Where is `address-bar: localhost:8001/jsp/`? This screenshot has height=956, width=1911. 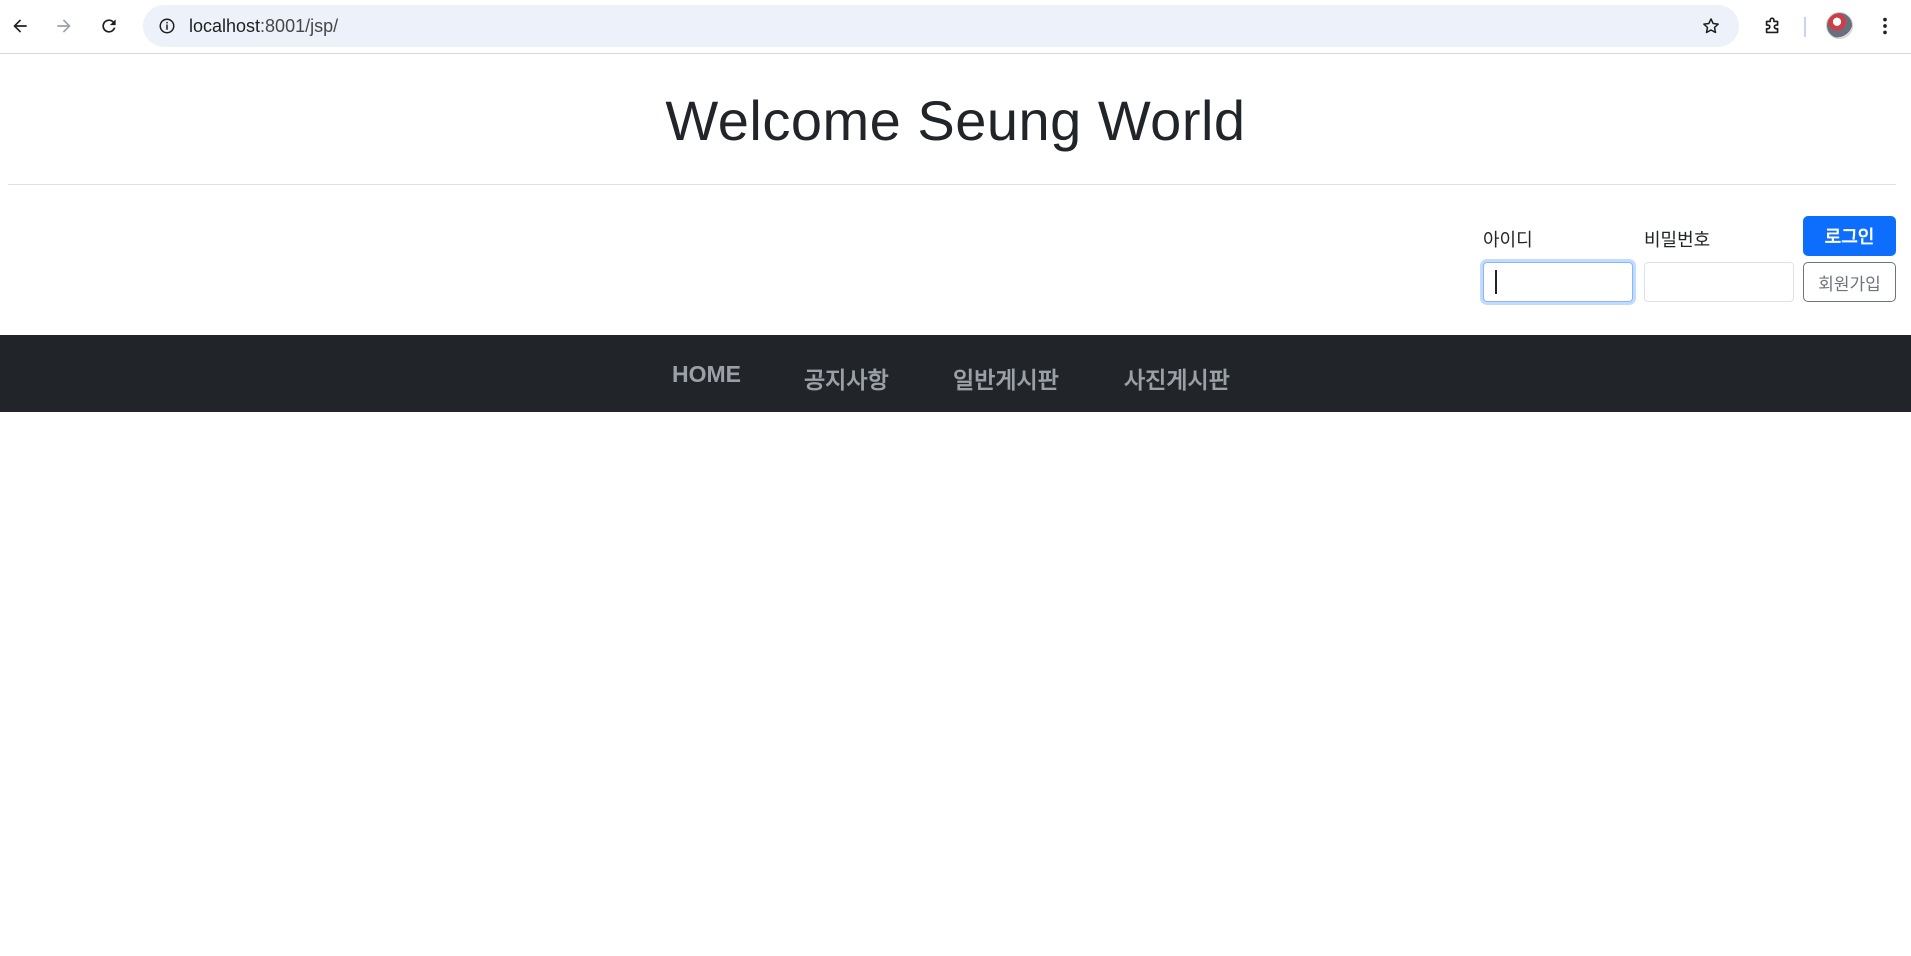
address-bar: localhost:8001/jsp/ is located at coordinates (941, 26).